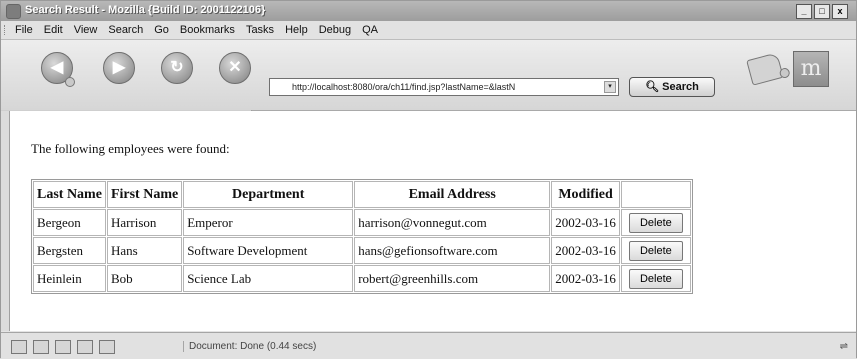 The width and height of the screenshot is (857, 359). Describe the element at coordinates (86, 30) in the screenshot. I see `menu-view: View` at that location.